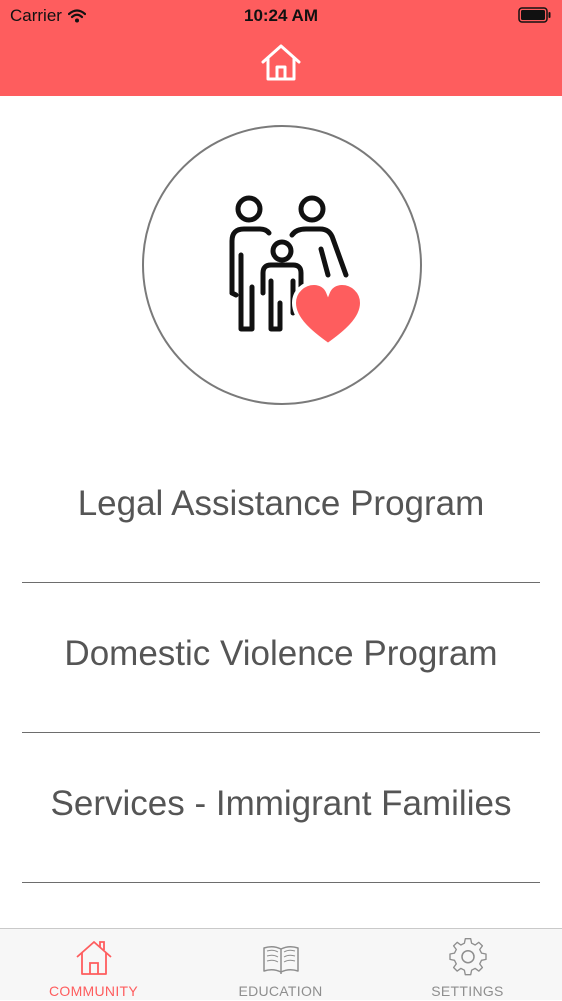 The image size is (562, 1001). I want to click on tab-label: EDUCATION, so click(280, 991).